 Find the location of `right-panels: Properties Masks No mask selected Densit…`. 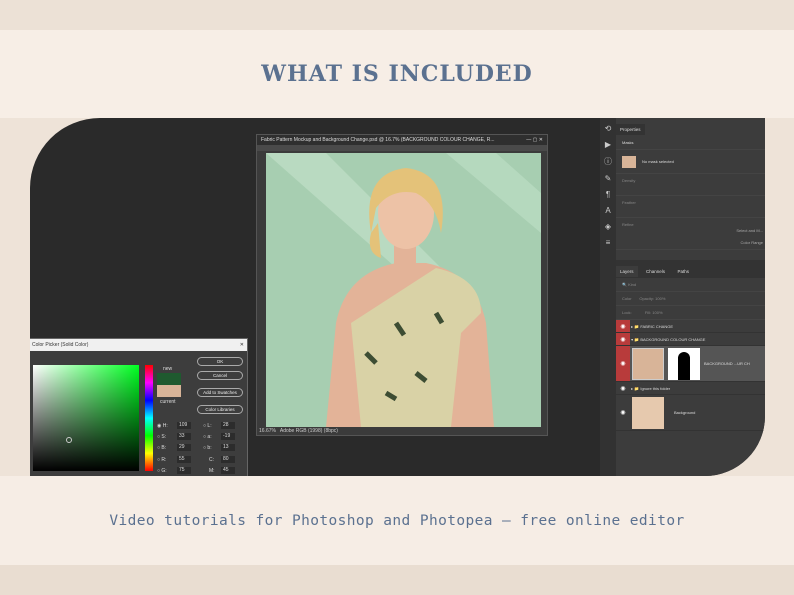

right-panels: Properties Masks No mask selected Densit… is located at coordinates (690, 297).